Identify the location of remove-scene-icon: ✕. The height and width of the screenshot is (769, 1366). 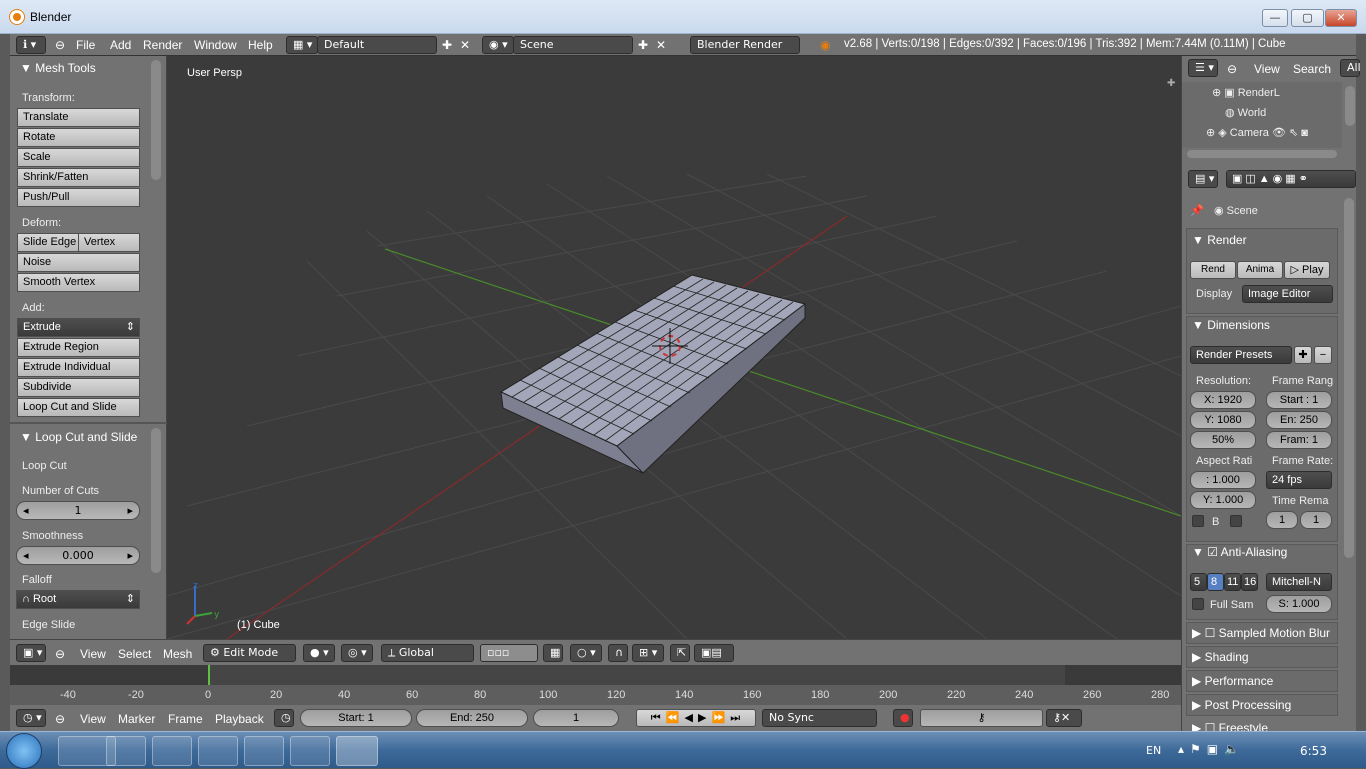
(661, 45).